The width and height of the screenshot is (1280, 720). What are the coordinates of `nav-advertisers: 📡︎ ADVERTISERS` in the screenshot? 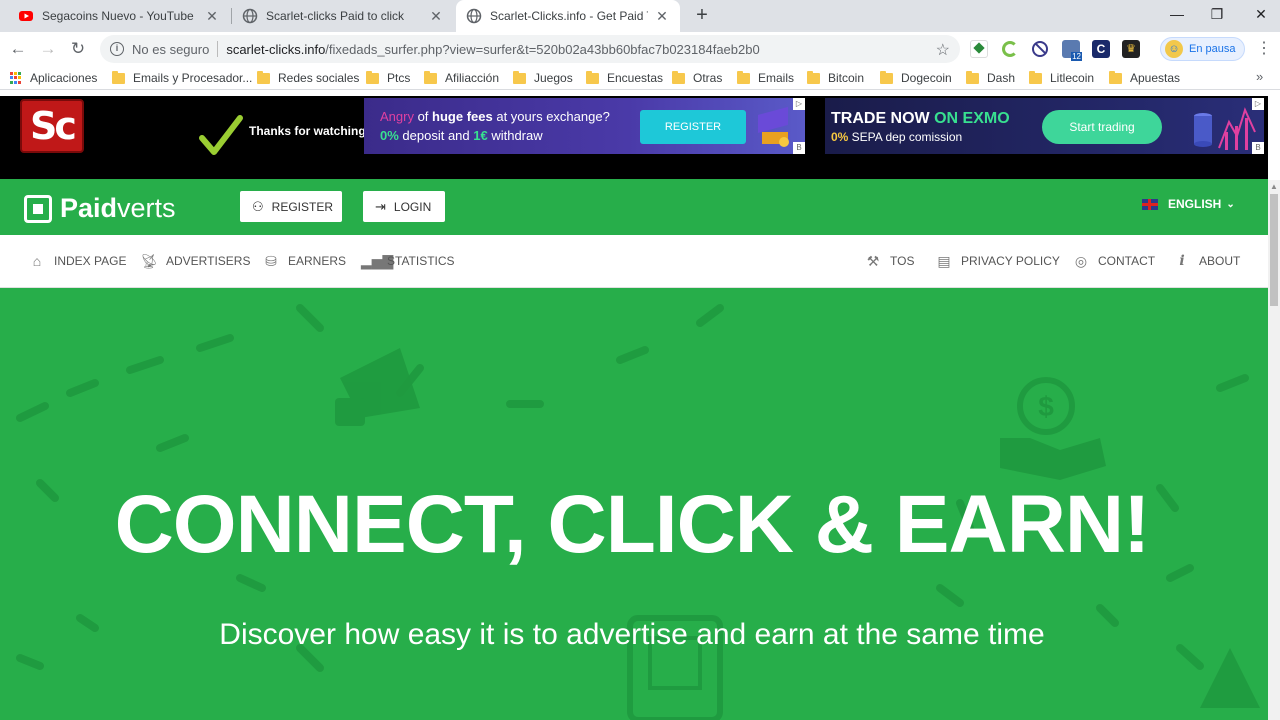 It's located at (195, 261).